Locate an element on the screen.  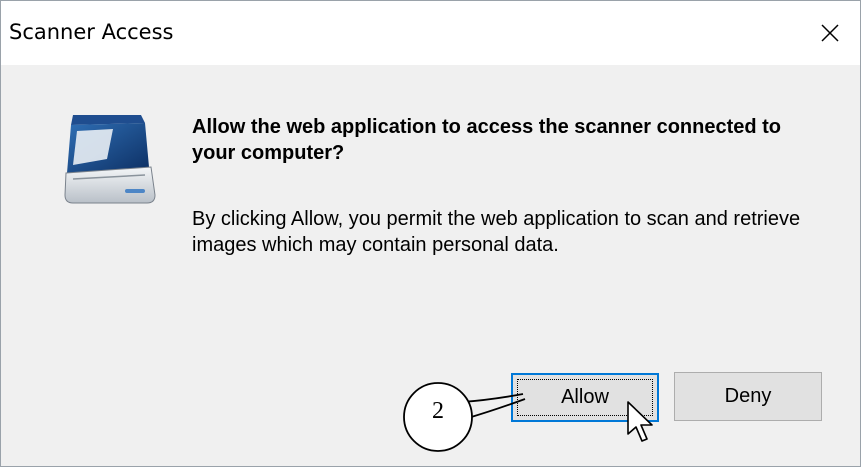
deny-button-label: Deny is located at coordinates (748, 396).